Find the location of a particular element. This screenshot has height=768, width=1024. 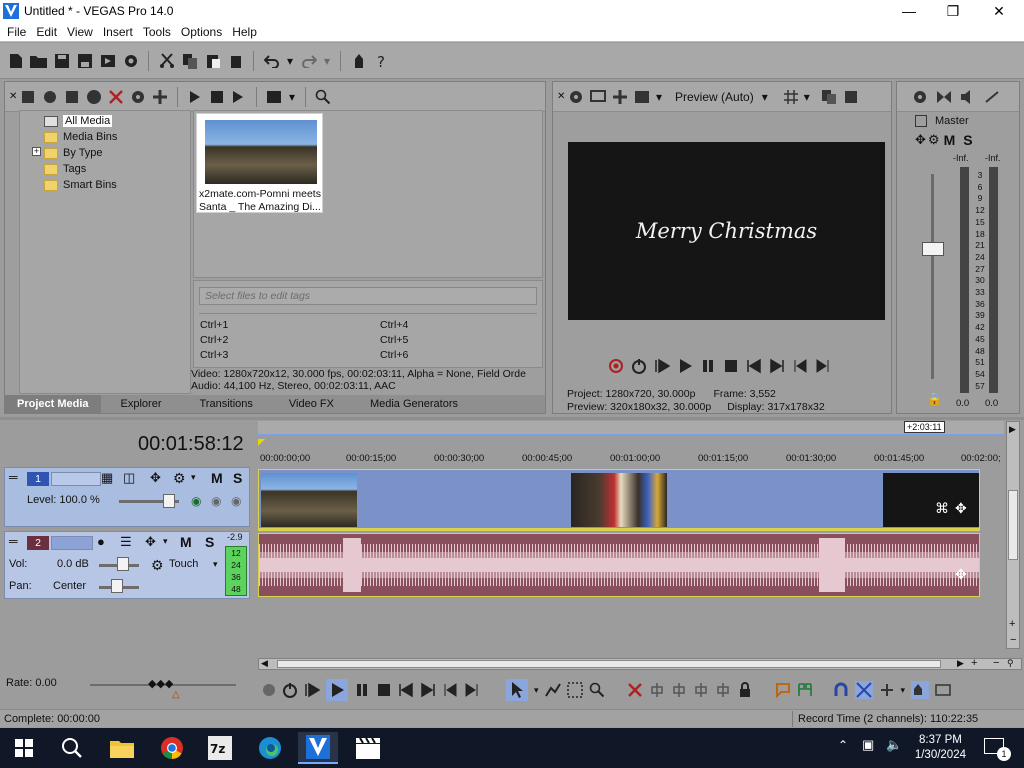

copy-snapshot-icon is located at coordinates (829, 97).